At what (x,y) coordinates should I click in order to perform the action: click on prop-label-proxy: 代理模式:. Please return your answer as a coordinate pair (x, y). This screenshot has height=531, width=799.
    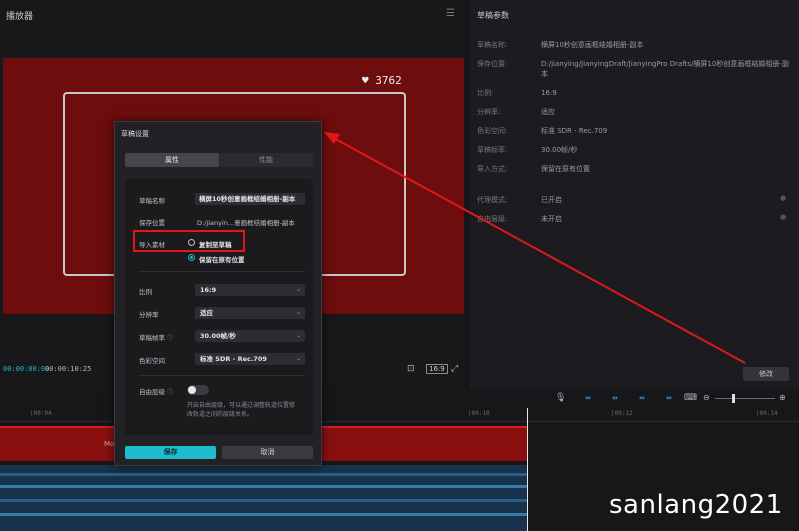
    Looking at the image, I should click on (492, 200).